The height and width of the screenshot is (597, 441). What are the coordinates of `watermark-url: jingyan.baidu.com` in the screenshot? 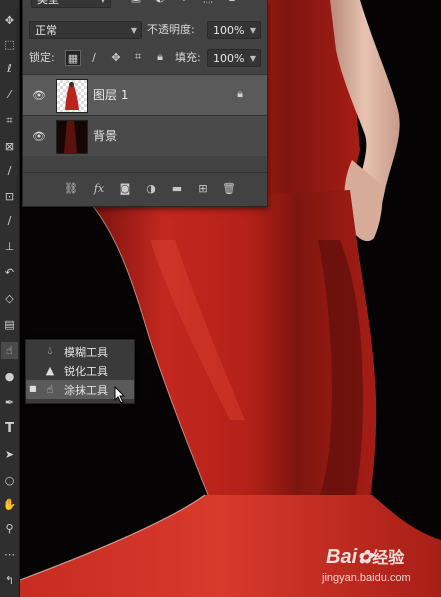 It's located at (366, 578).